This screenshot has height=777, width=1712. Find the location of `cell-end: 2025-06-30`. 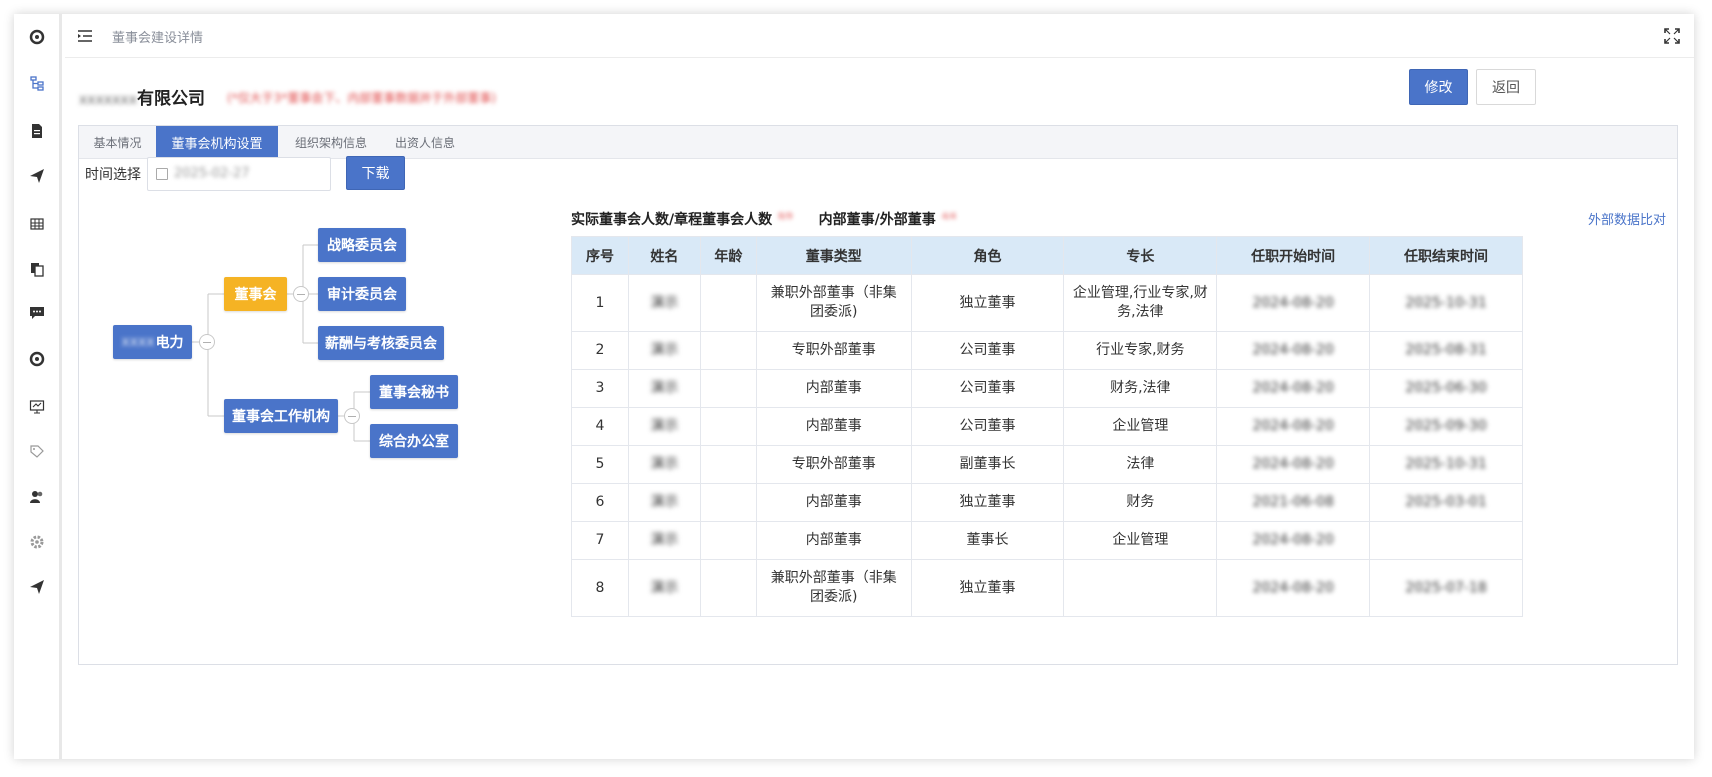

cell-end: 2025-06-30 is located at coordinates (1446, 388).